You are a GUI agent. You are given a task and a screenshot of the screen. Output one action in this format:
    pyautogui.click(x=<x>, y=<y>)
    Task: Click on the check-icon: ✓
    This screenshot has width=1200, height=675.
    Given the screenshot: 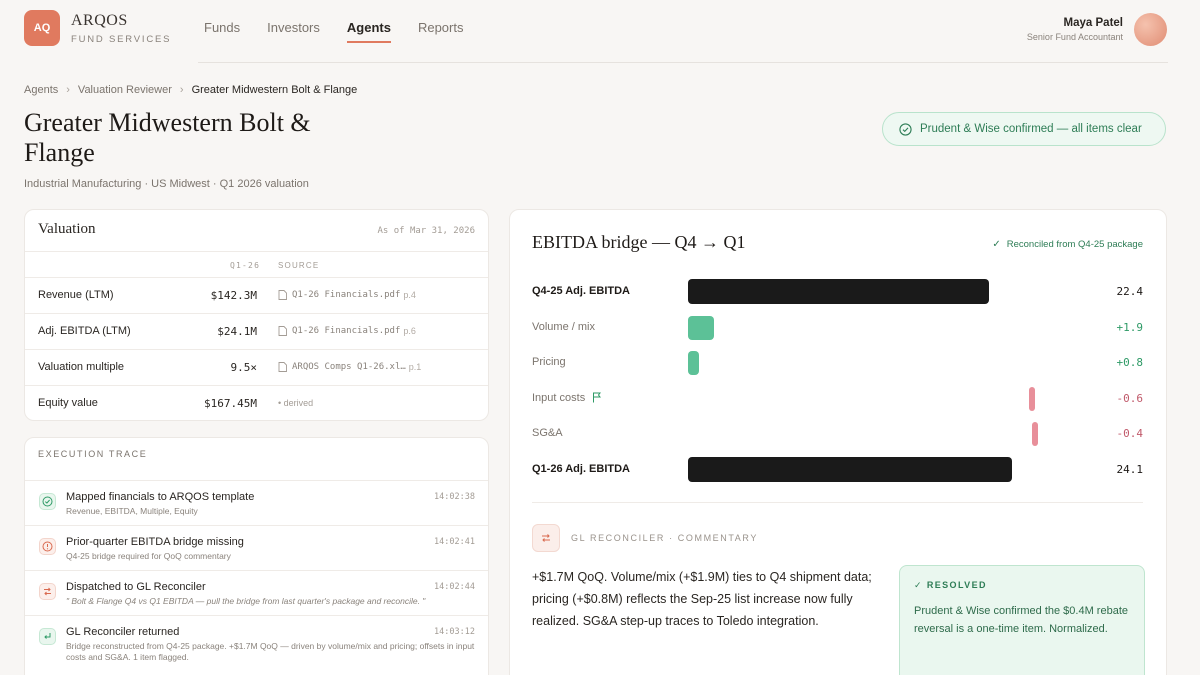 What is the action you would take?
    pyautogui.click(x=996, y=244)
    